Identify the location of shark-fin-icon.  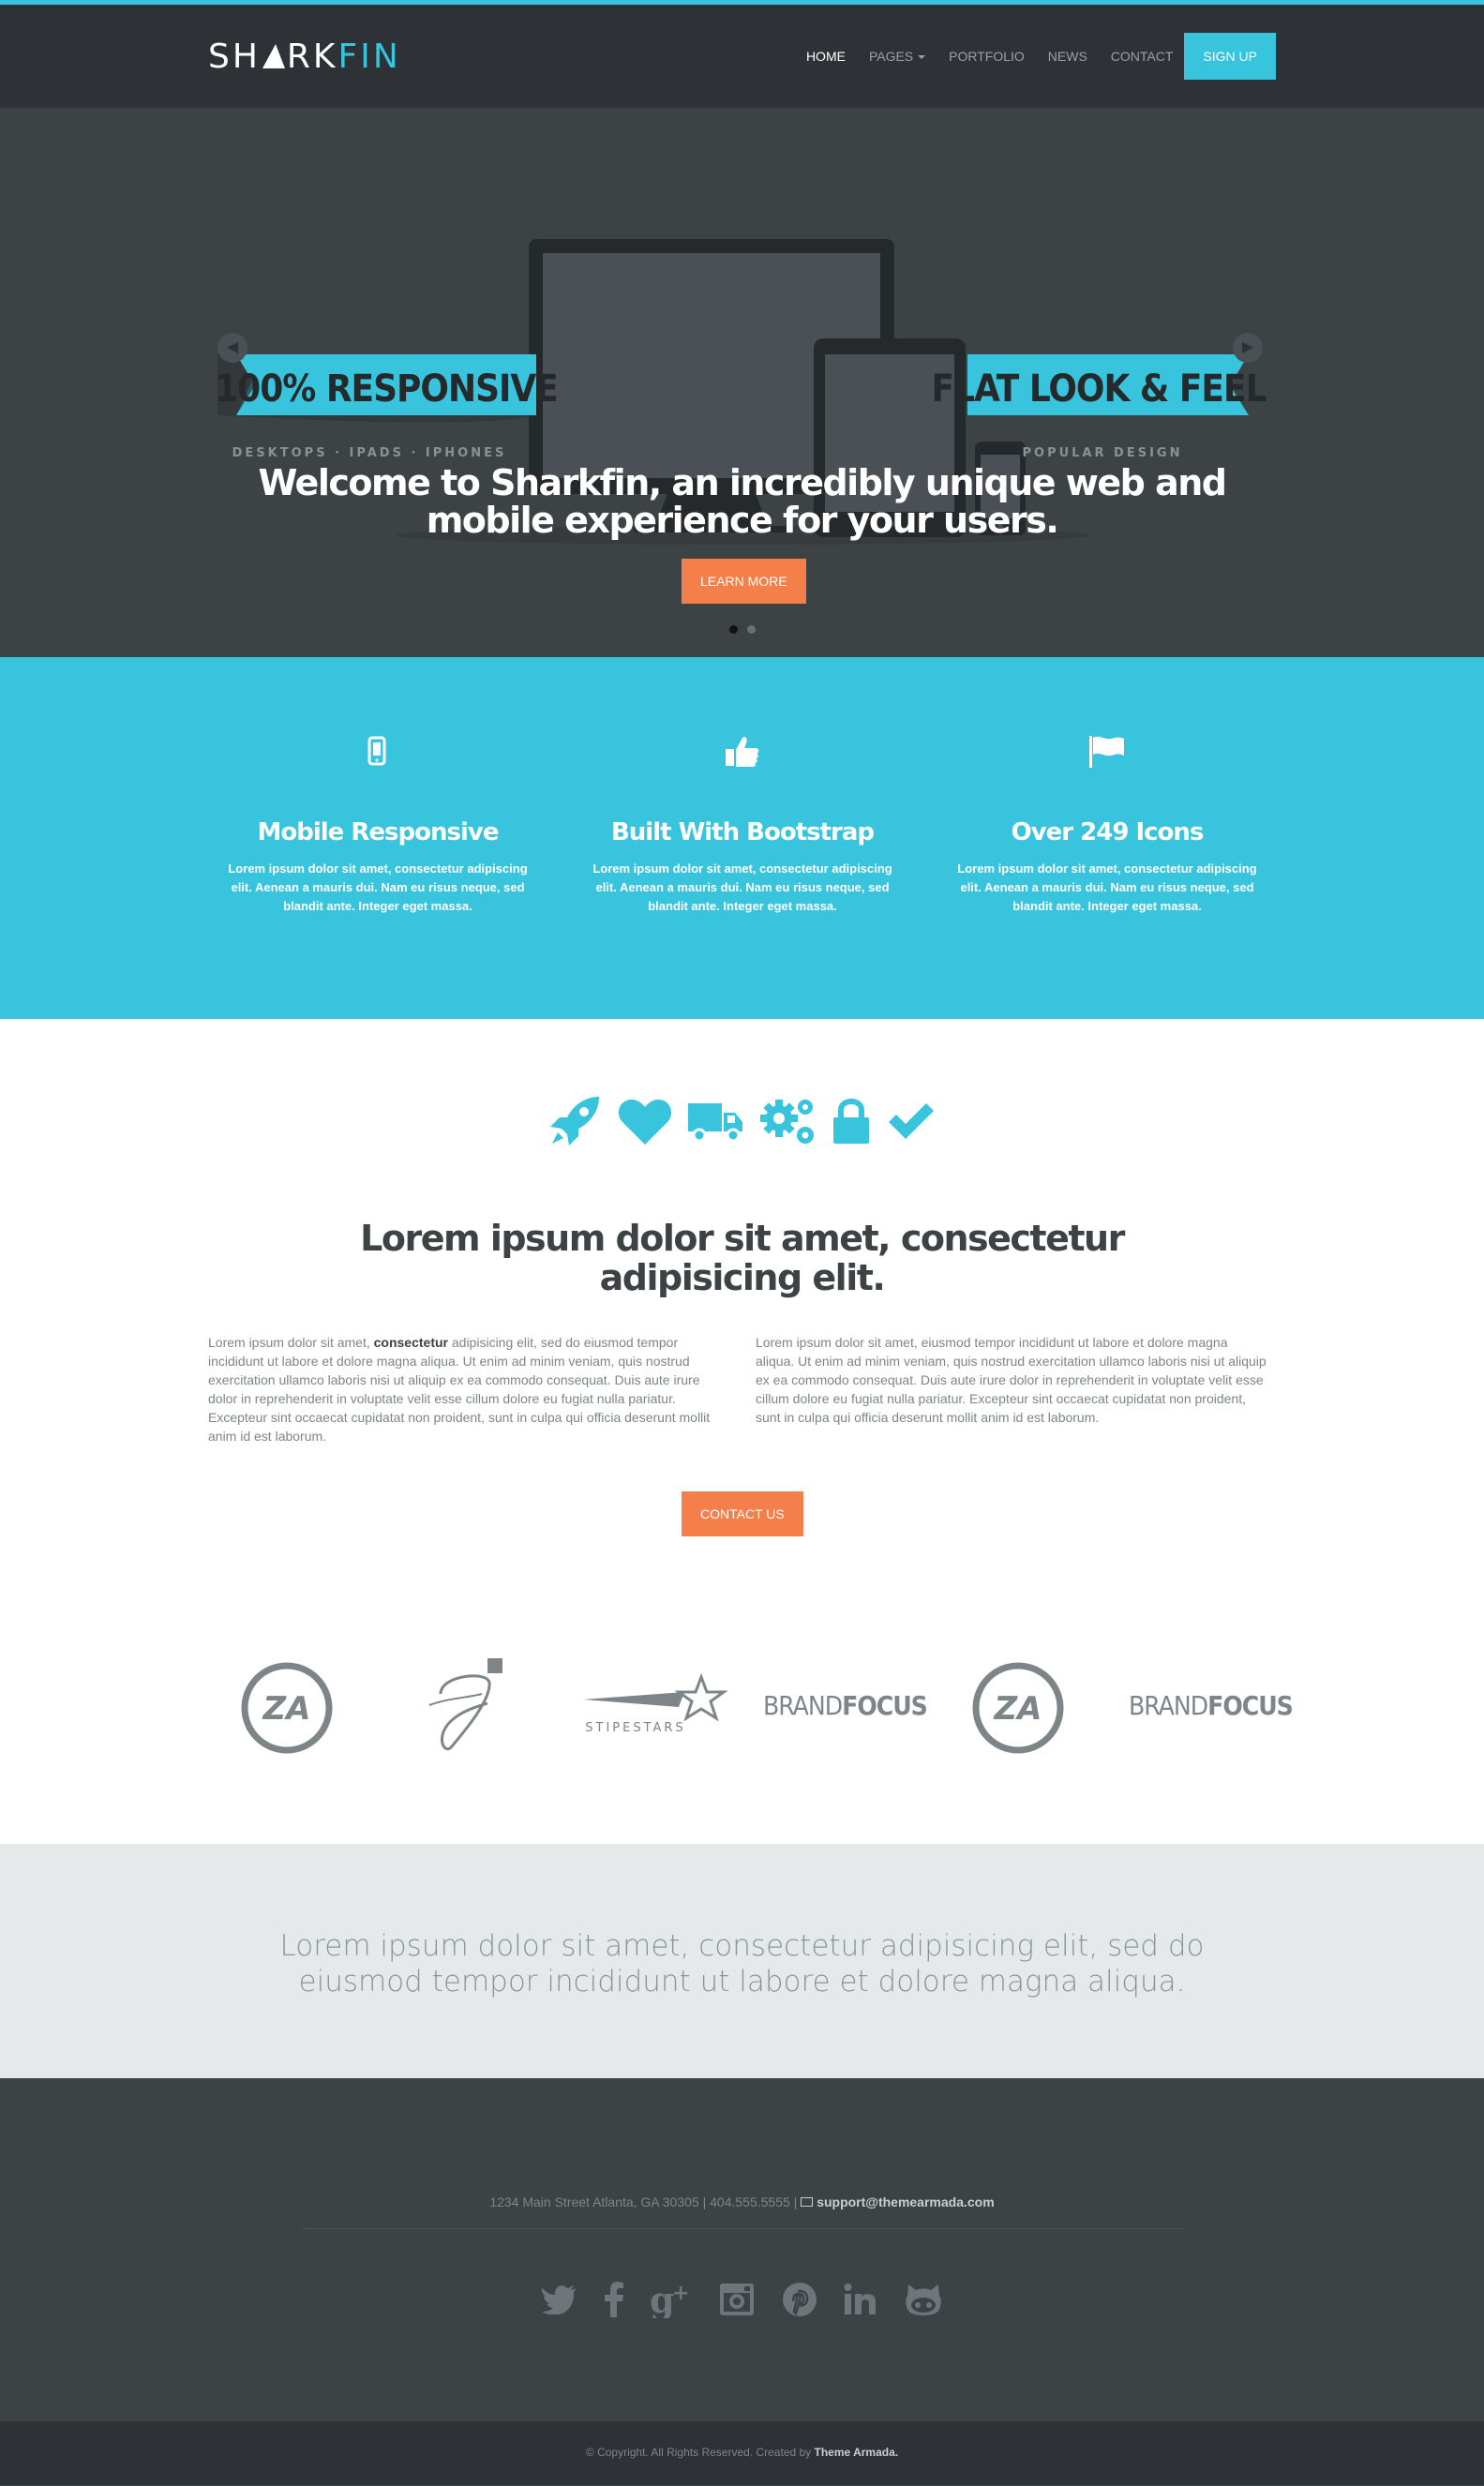
(273, 56).